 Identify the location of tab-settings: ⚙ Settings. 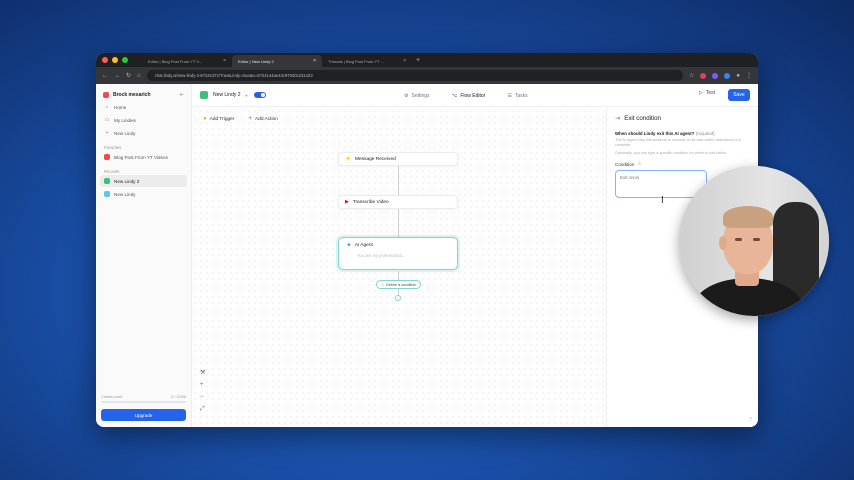
(417, 96).